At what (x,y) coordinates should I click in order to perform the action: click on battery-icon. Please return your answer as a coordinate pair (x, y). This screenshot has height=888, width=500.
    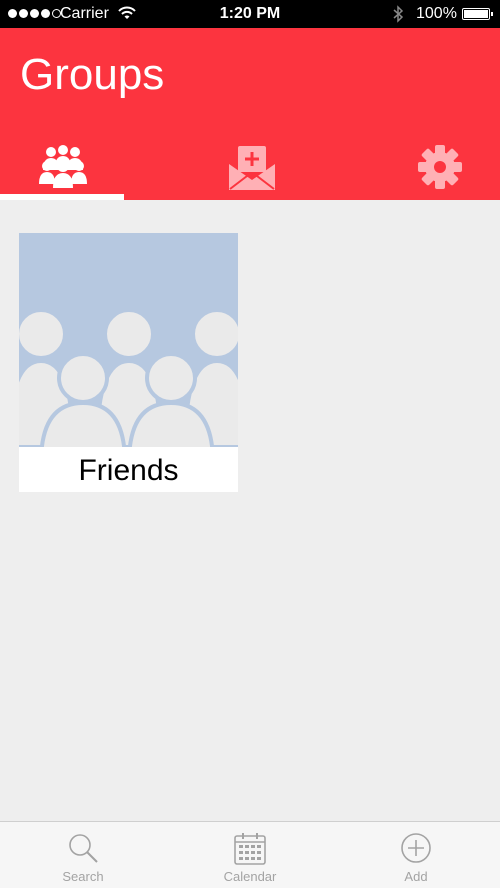
    Looking at the image, I should click on (477, 14).